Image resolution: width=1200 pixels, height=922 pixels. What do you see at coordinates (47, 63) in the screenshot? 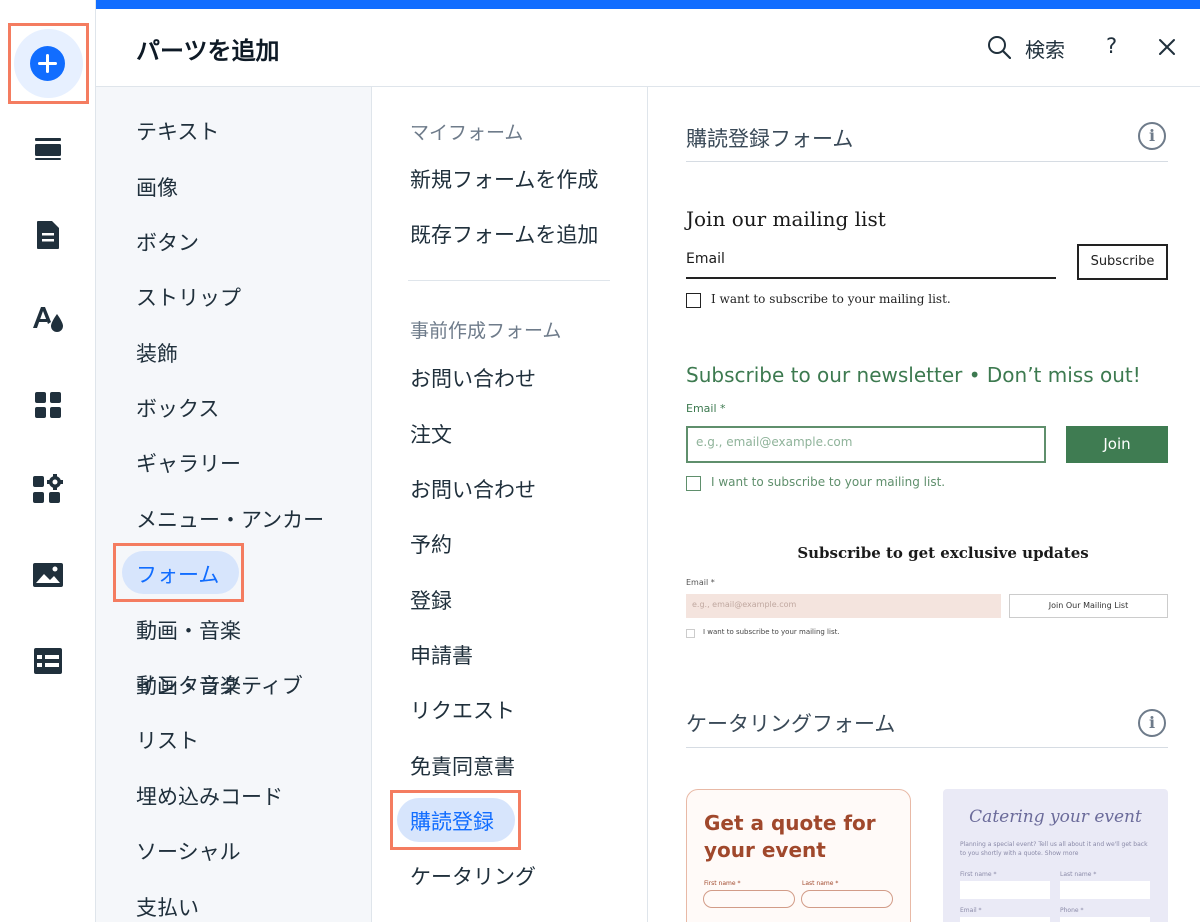
I see `add-icon` at bounding box center [47, 63].